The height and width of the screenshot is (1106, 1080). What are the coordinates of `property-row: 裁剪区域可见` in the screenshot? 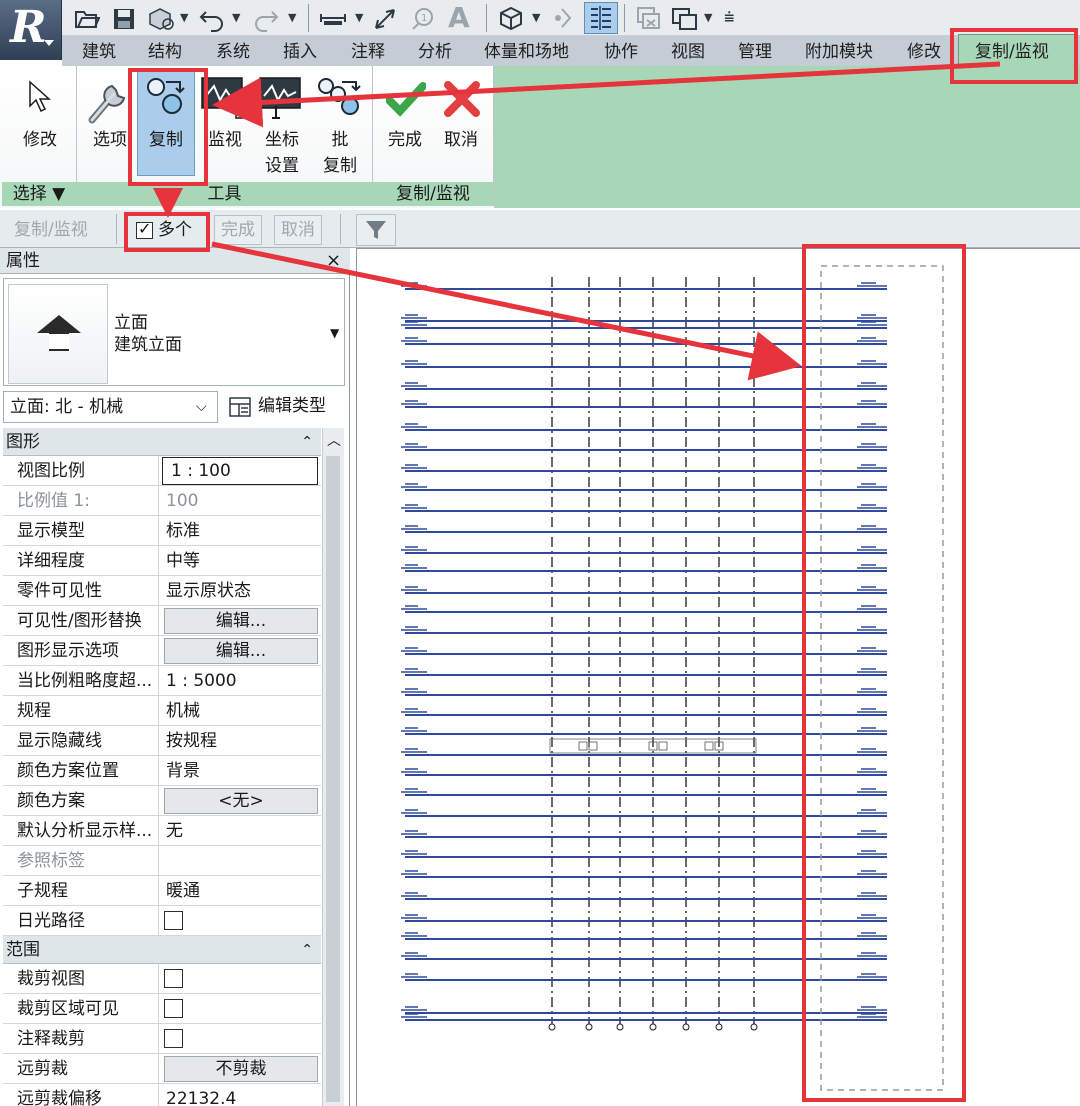 It's located at (162, 1009).